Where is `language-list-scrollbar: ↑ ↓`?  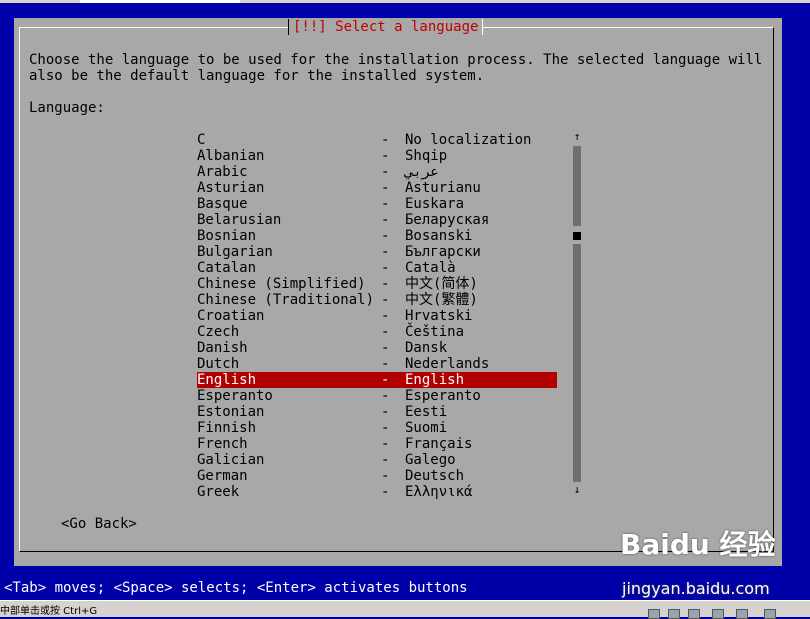 language-list-scrollbar: ↑ ↓ is located at coordinates (577, 315).